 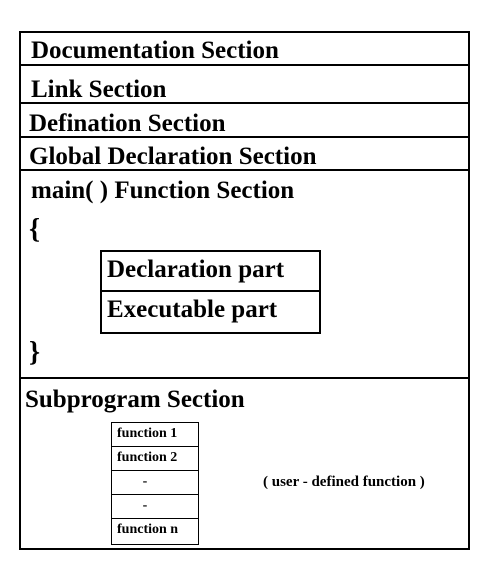 What do you see at coordinates (155, 459) in the screenshot?
I see `function-list-item: function 2` at bounding box center [155, 459].